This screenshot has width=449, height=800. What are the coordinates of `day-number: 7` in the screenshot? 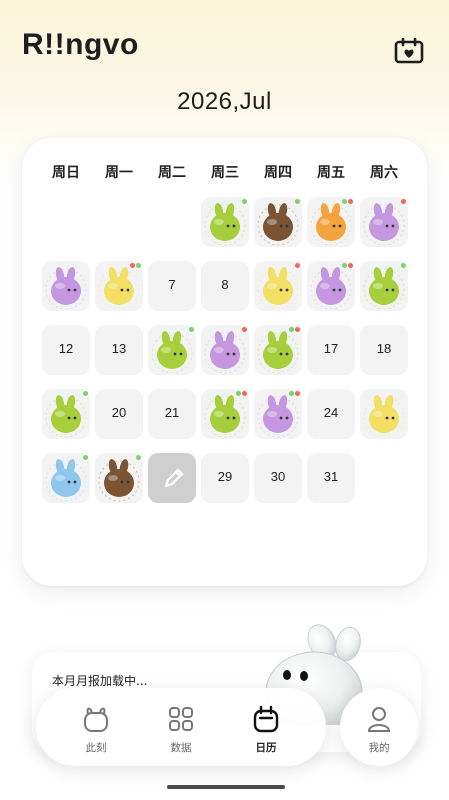 It's located at (172, 284).